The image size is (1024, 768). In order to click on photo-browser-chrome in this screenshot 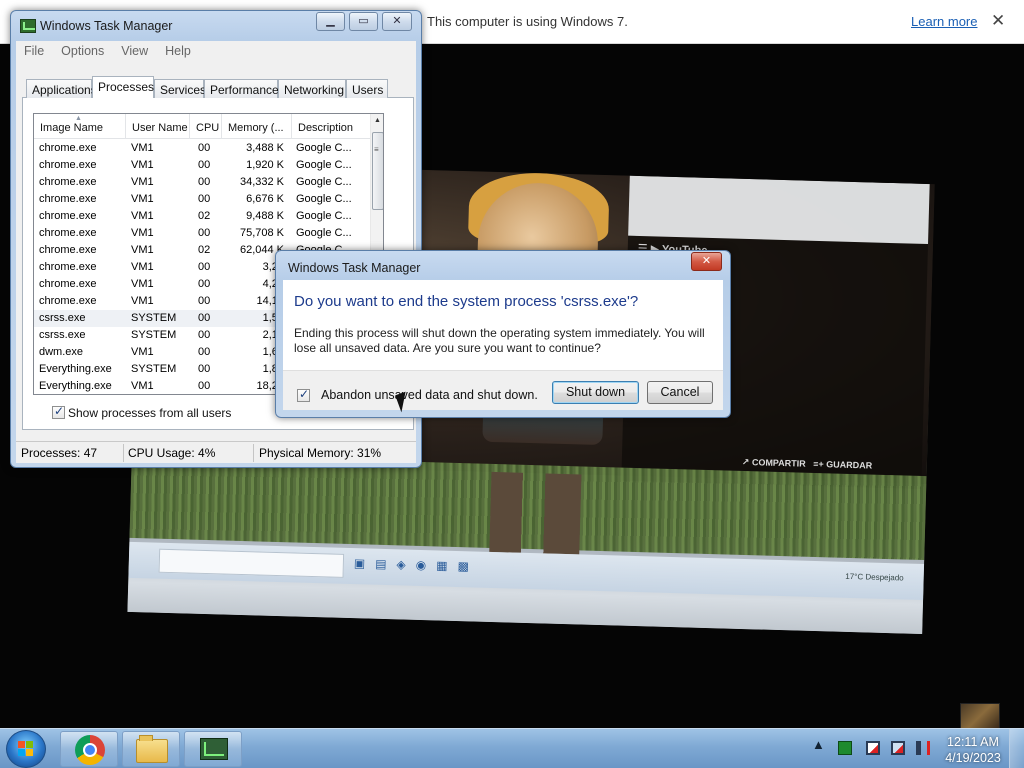, I will do `click(779, 210)`.